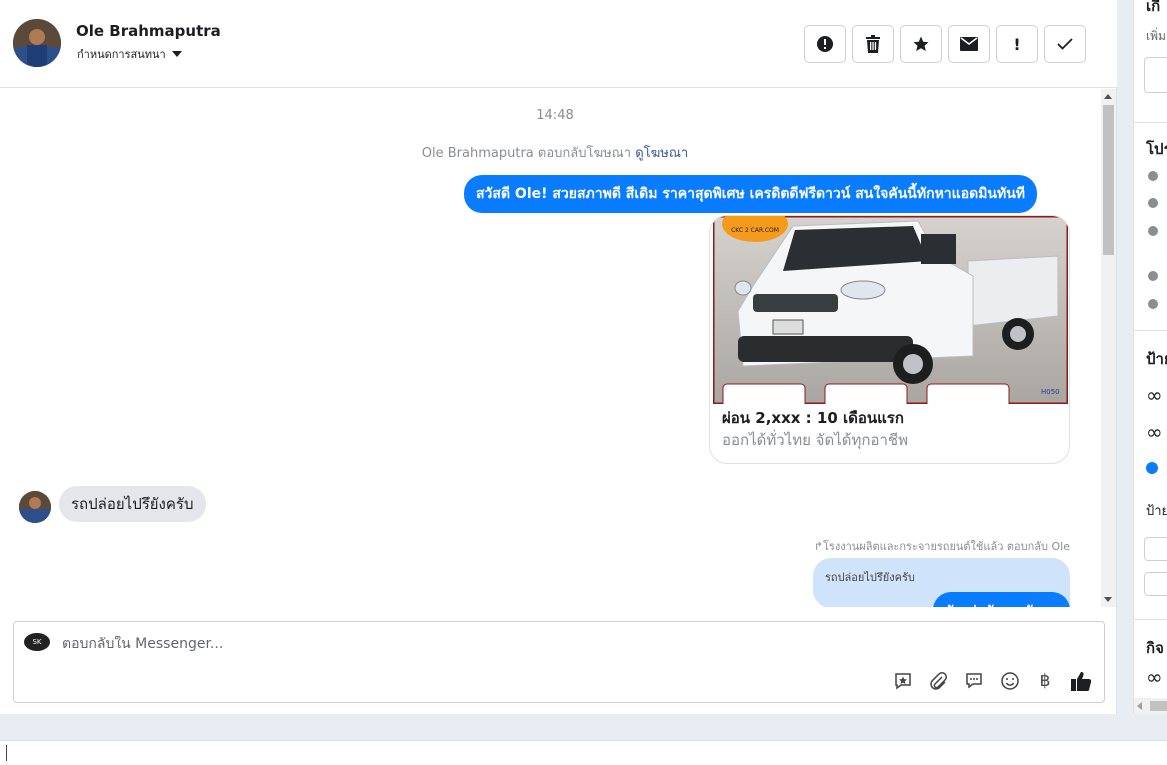  Describe the element at coordinates (6, 753) in the screenshot. I see `text-cursor` at that location.